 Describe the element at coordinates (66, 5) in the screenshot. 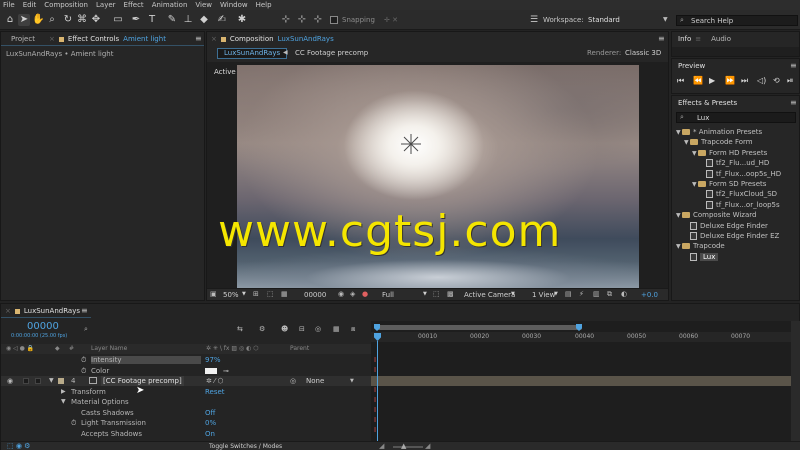

I see `menu-composition: Composition` at that location.